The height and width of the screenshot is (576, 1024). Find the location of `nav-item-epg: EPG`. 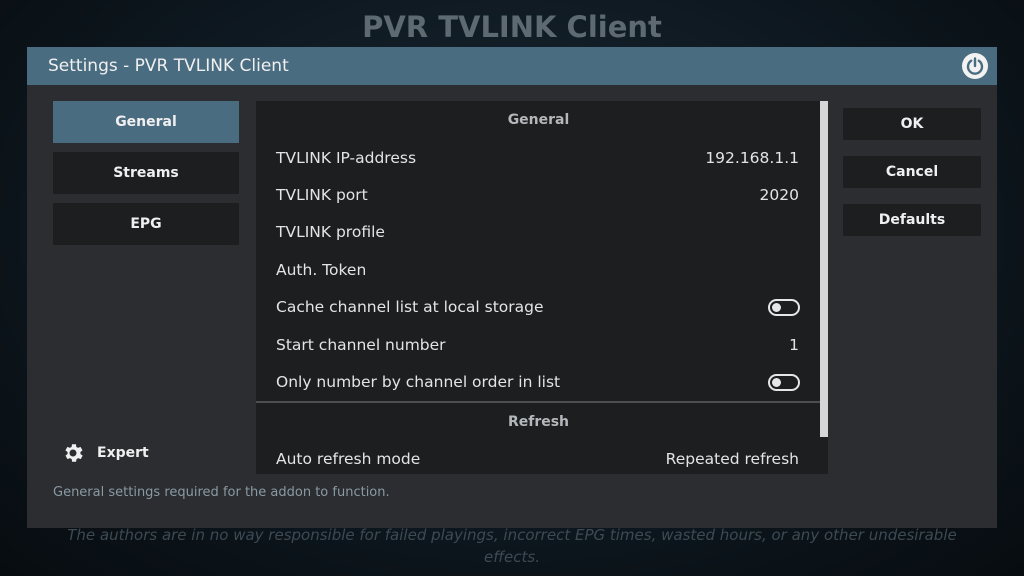

nav-item-epg: EPG is located at coordinates (146, 224).